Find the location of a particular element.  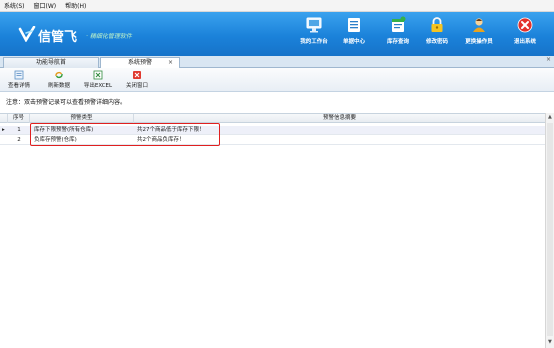

brand-logo-icon is located at coordinates (27, 34).